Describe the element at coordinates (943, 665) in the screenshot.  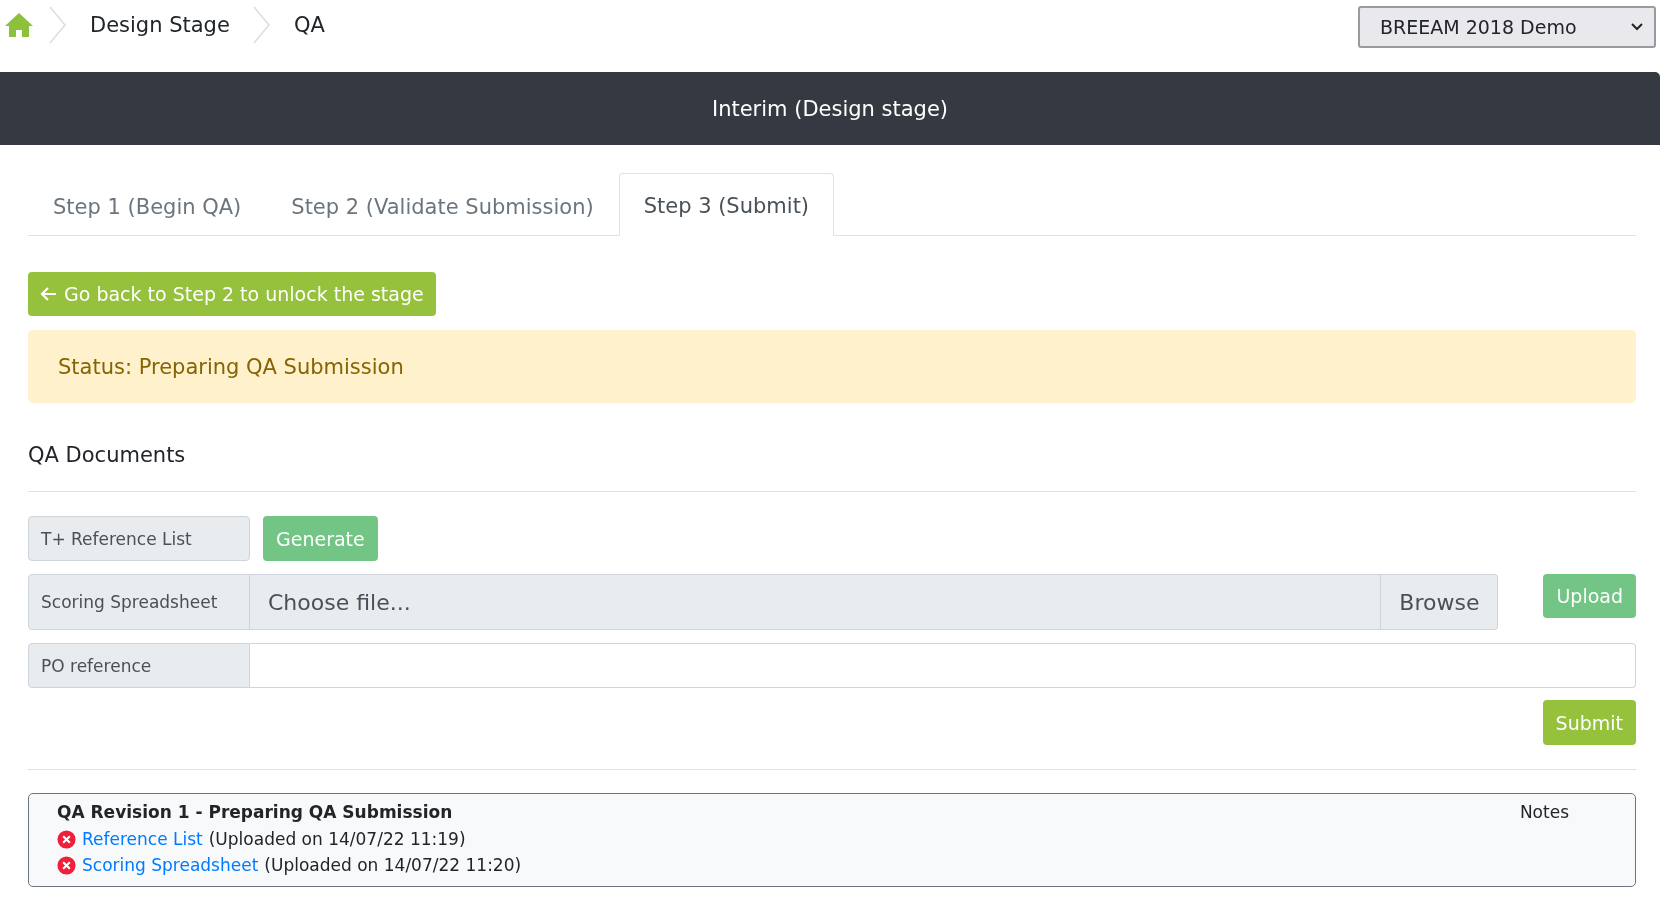
I see `input-field` at that location.